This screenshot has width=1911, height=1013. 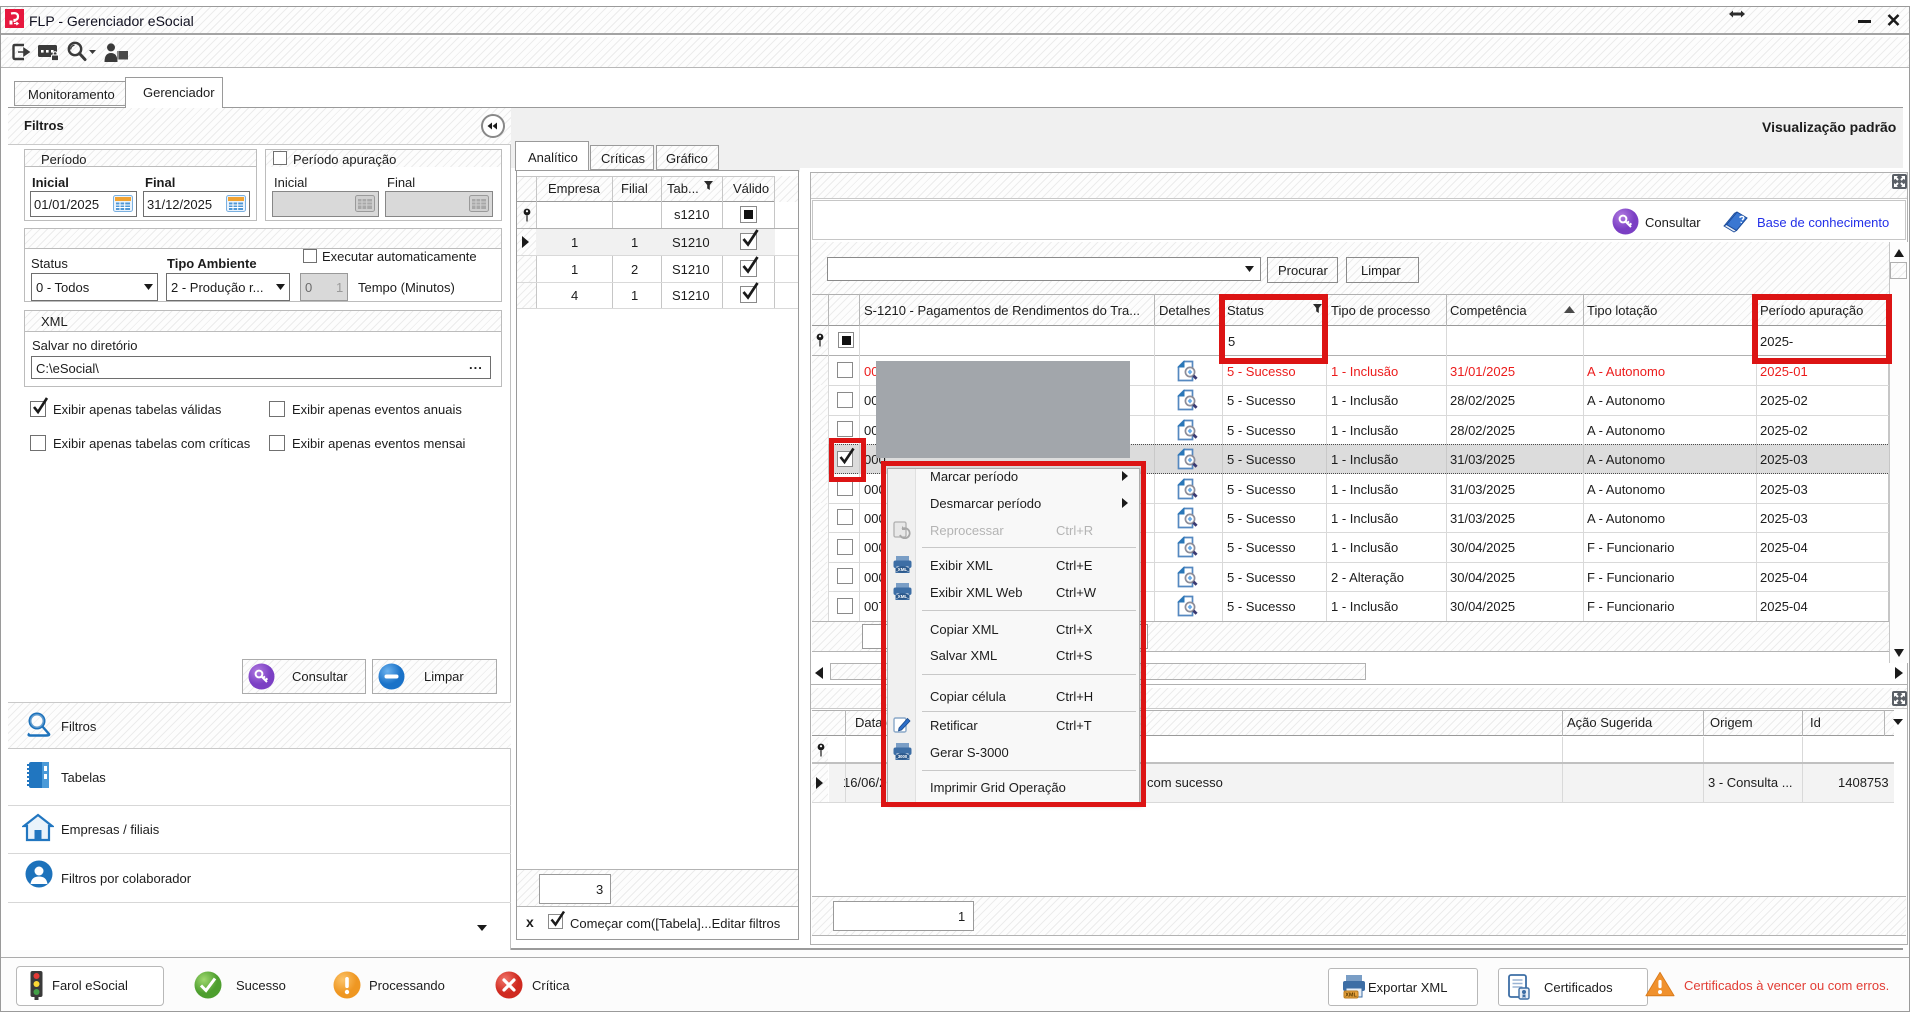 I want to click on svg-text: XML, so click(x=1351, y=996).